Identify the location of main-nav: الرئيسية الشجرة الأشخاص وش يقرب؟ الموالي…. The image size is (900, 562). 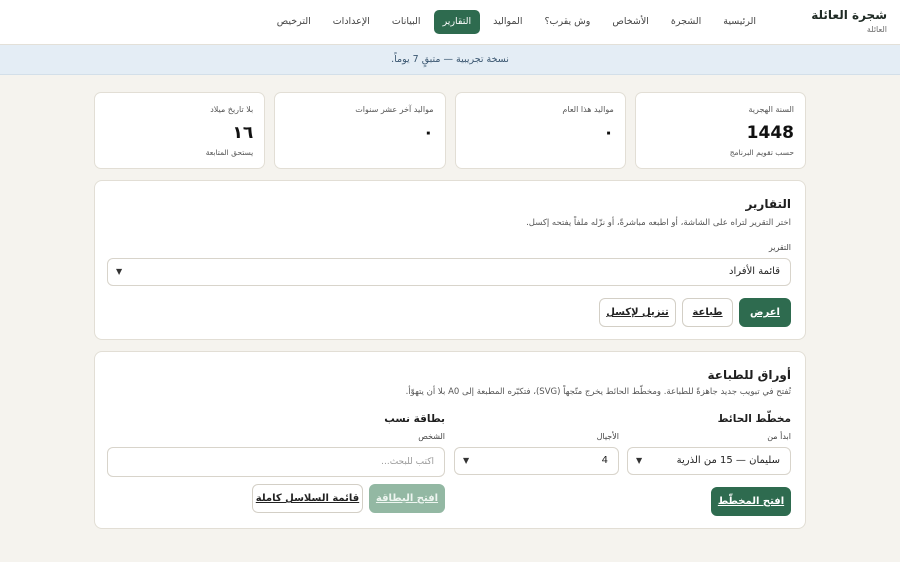
(514, 22).